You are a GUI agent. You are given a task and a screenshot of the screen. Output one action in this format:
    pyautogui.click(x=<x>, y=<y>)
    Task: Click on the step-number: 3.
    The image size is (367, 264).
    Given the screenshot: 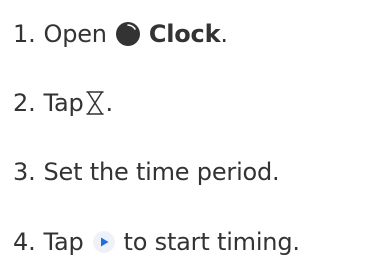 What is the action you would take?
    pyautogui.click(x=24, y=172)
    